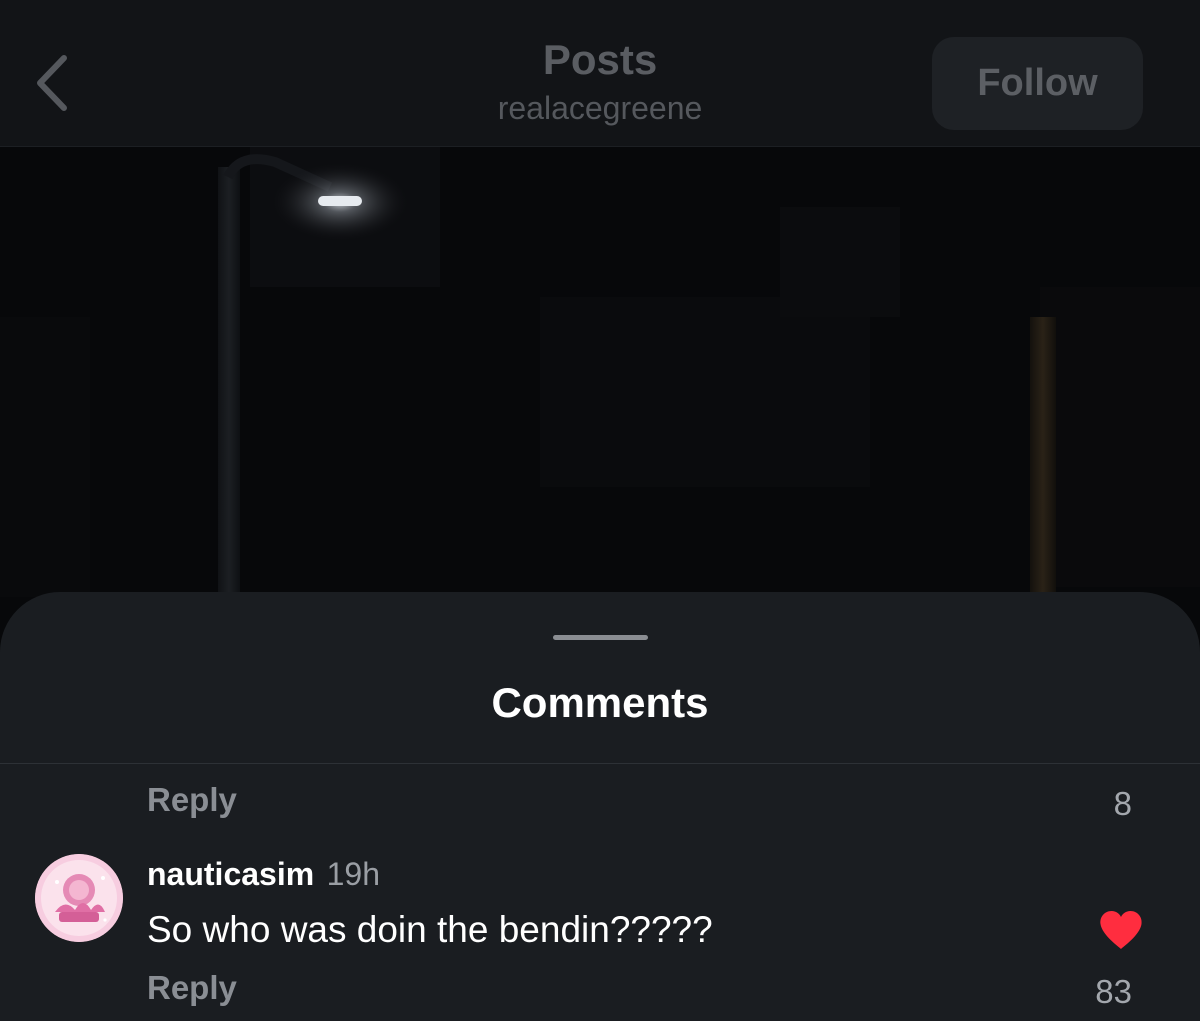 Image resolution: width=1200 pixels, height=1021 pixels. Describe the element at coordinates (600, 637) in the screenshot. I see `sheet-drag-handle` at that location.